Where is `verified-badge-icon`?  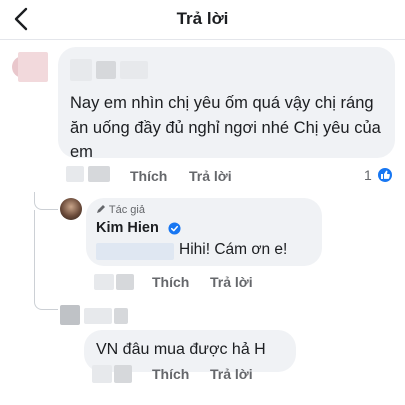
verified-badge-icon is located at coordinates (174, 228).